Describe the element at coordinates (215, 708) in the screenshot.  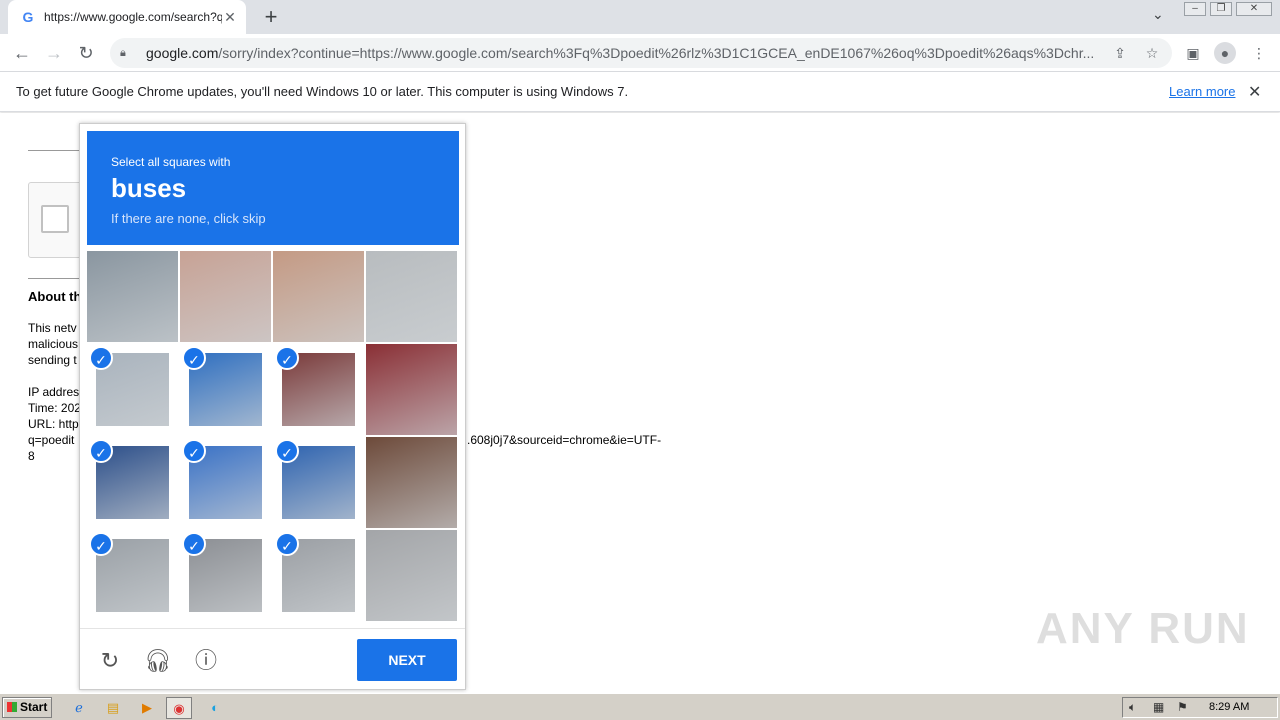
I see `edge-icon: ◐` at that location.